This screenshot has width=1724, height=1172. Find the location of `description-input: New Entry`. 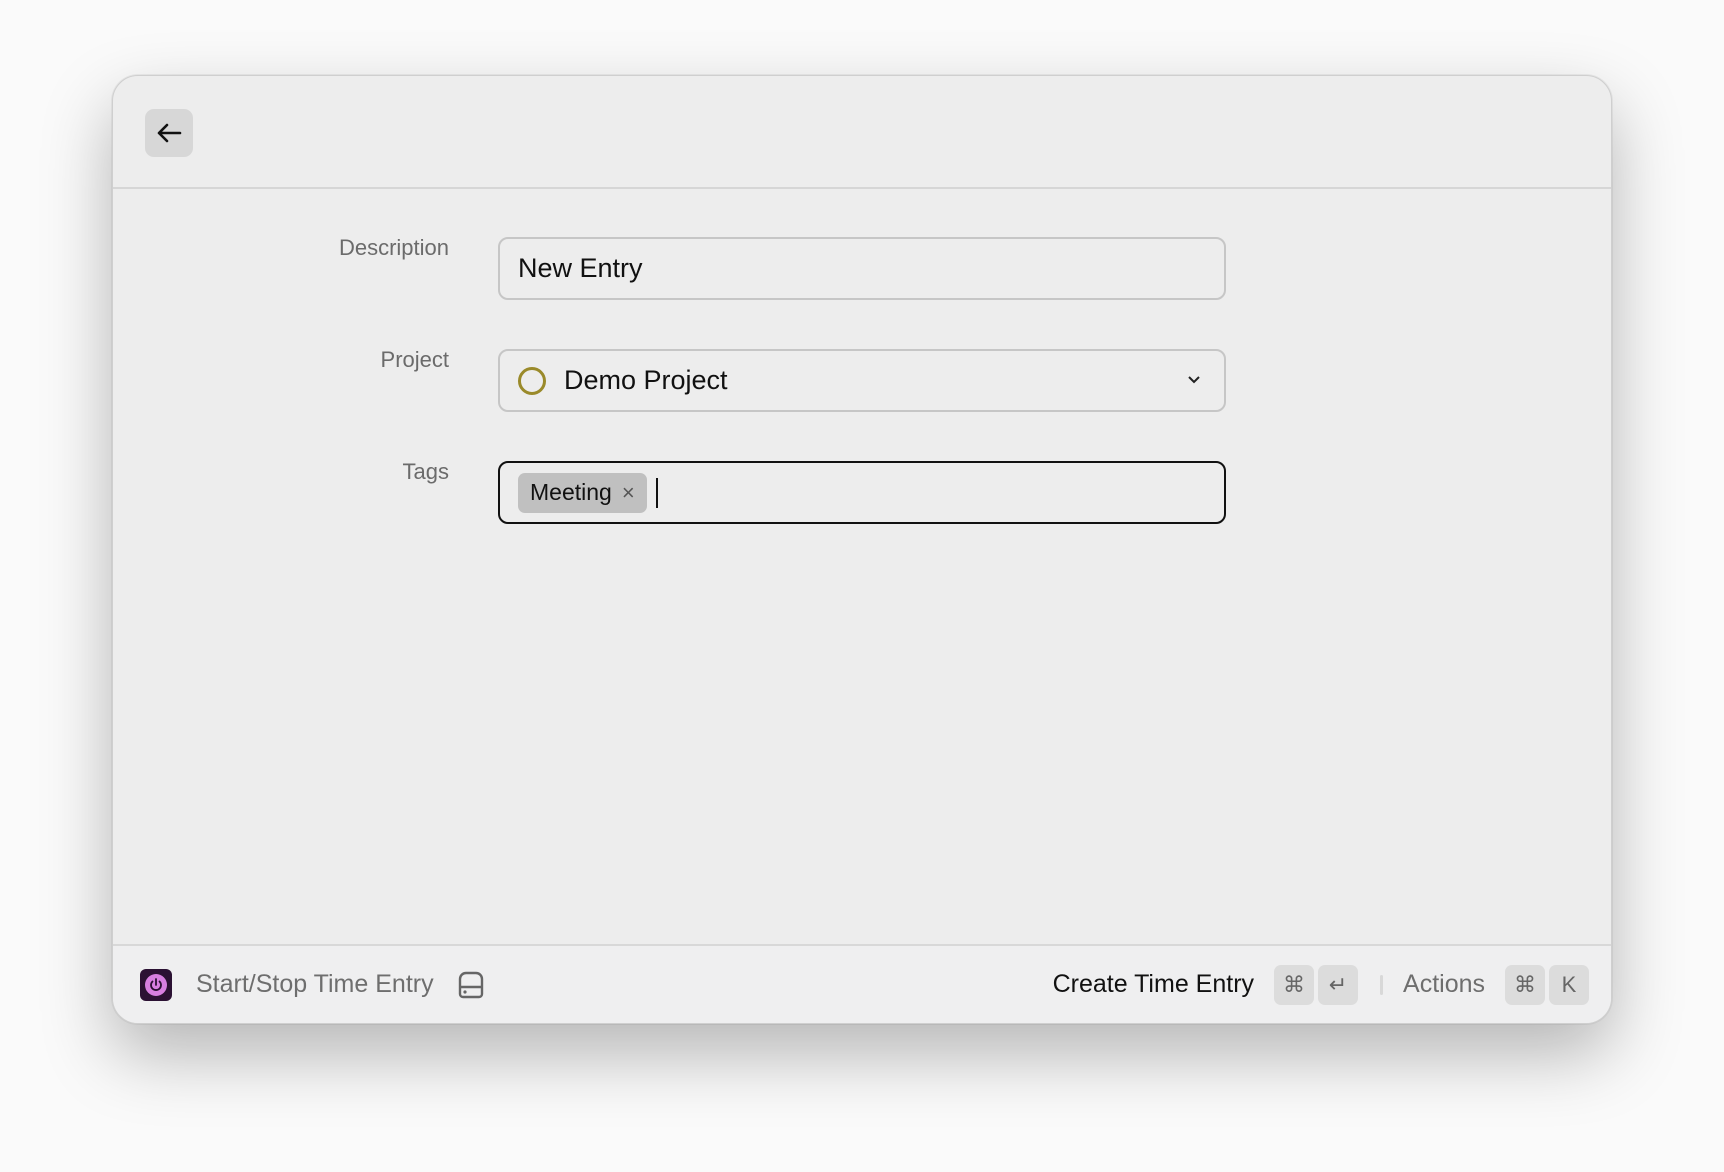

description-input: New Entry is located at coordinates (862, 268).